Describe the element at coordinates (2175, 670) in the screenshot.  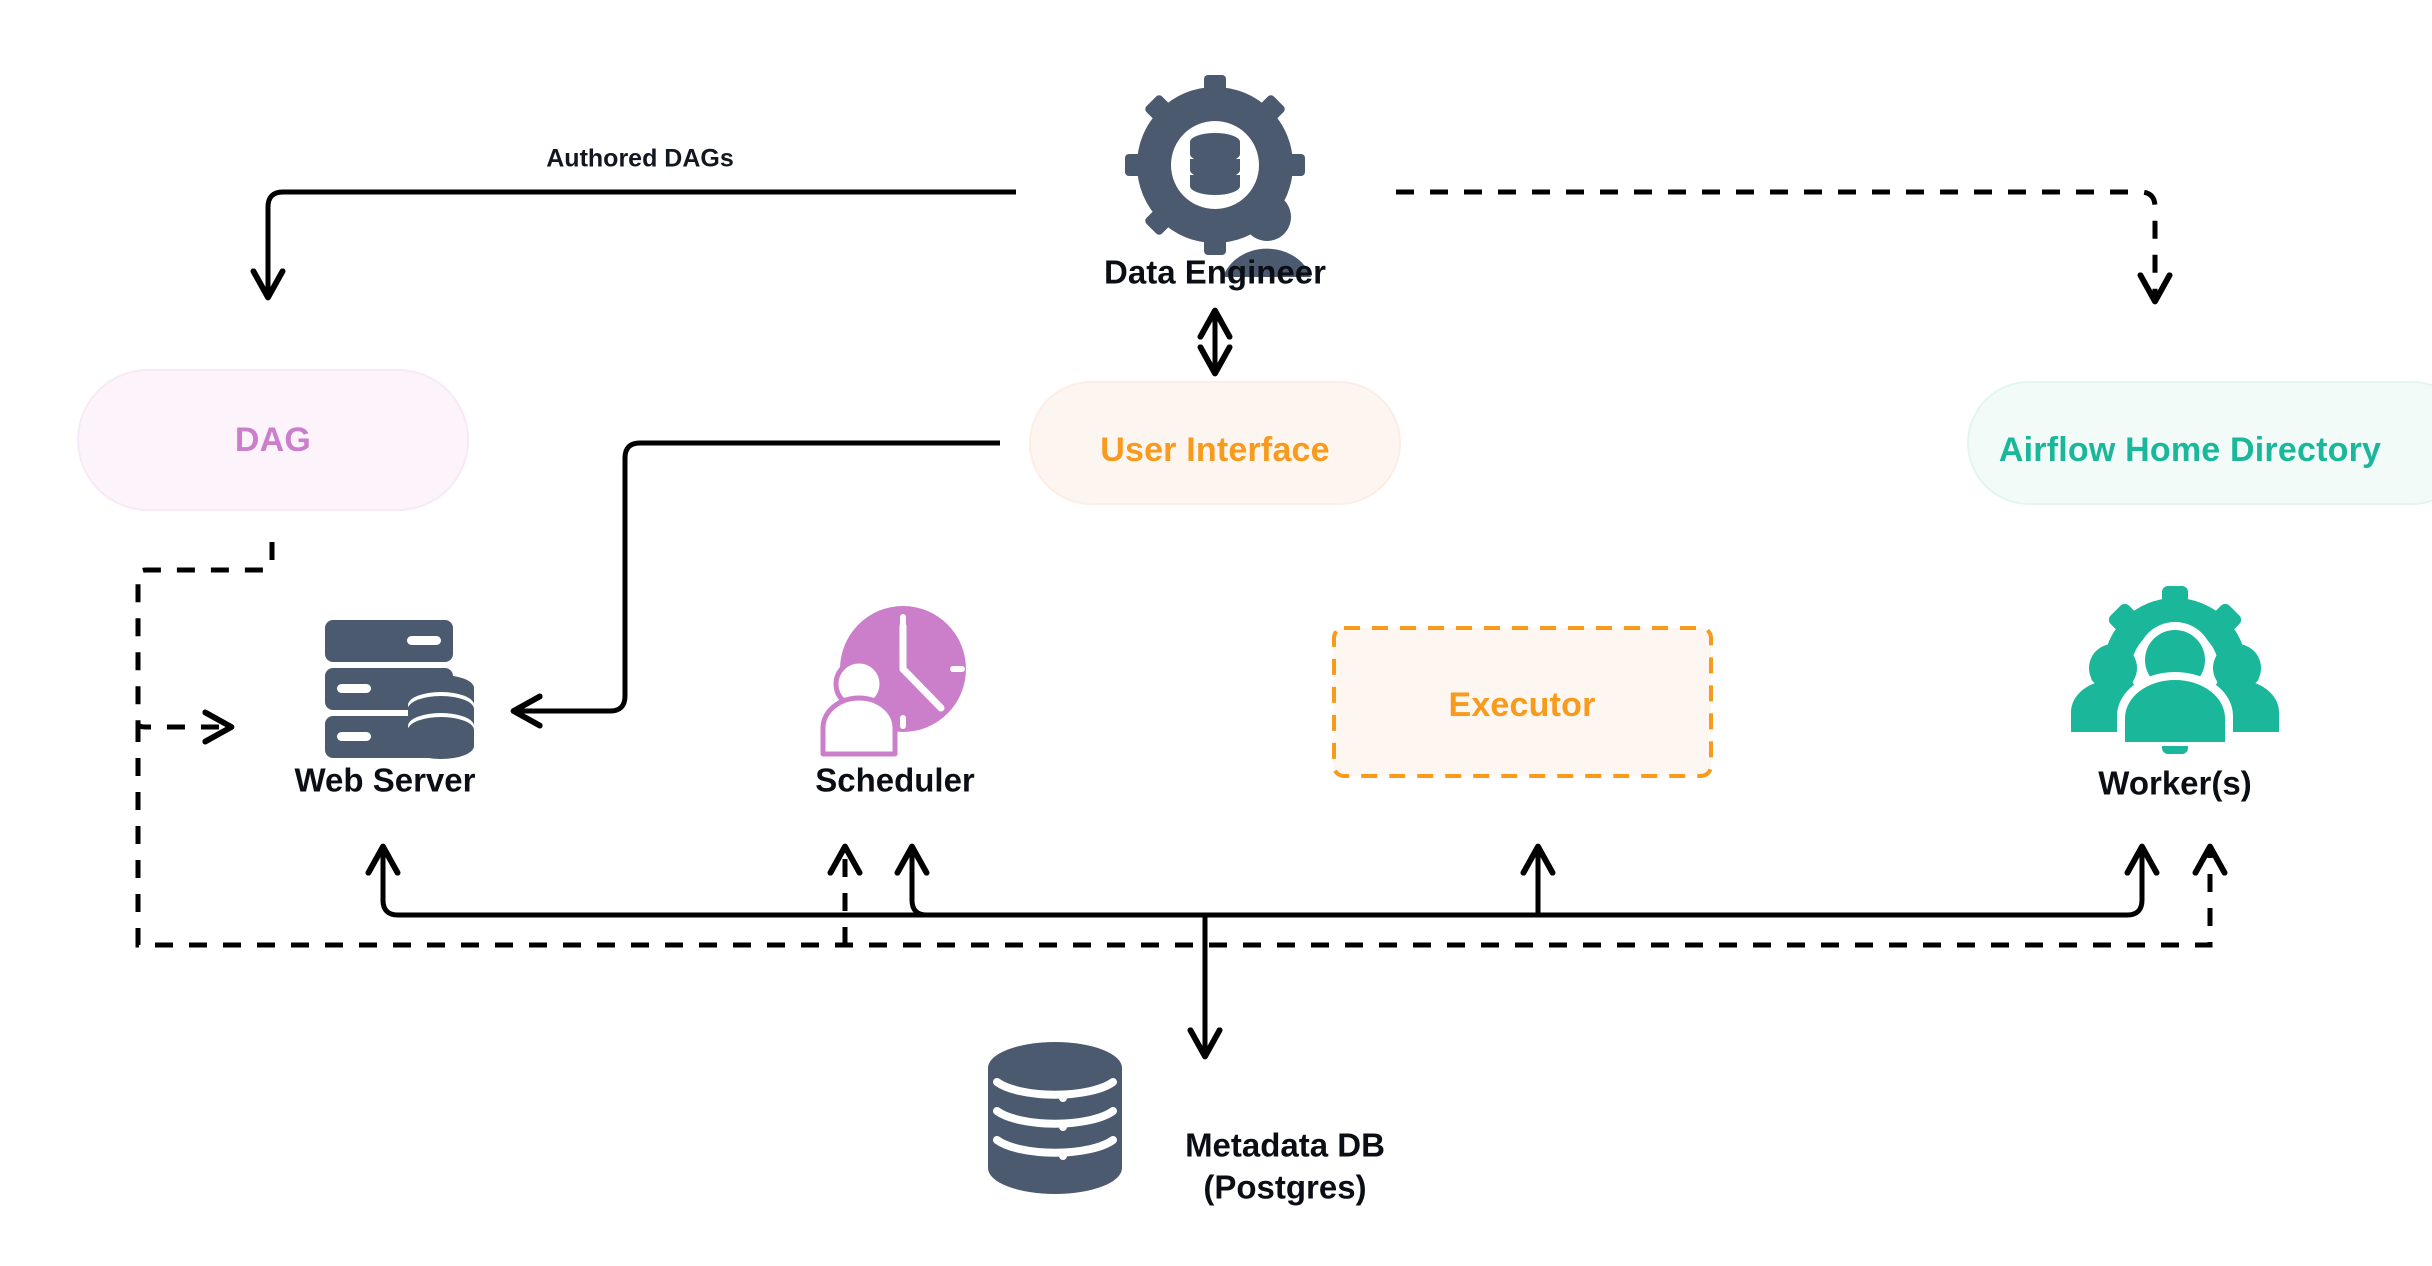
I see `gear-people-icon` at that location.